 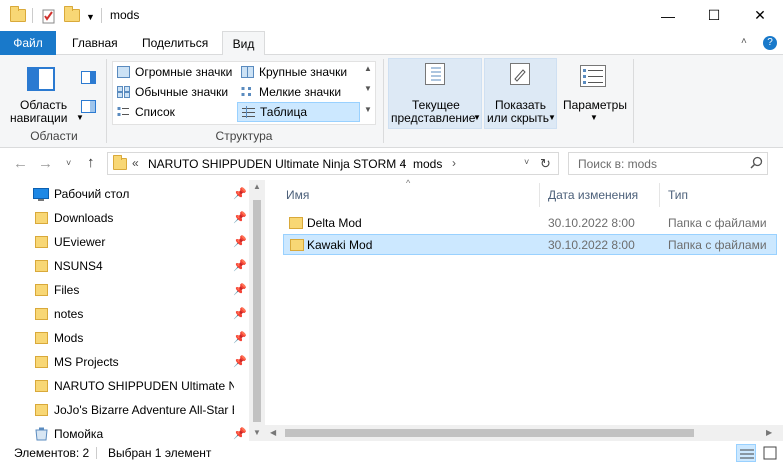 What do you see at coordinates (248, 112) in the screenshot?
I see `details-icon` at bounding box center [248, 112].